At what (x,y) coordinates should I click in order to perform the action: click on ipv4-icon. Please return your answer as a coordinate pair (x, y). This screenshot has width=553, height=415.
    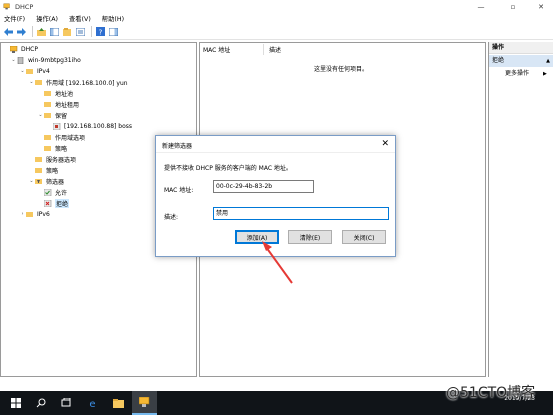
    Looking at the image, I should click on (29, 71).